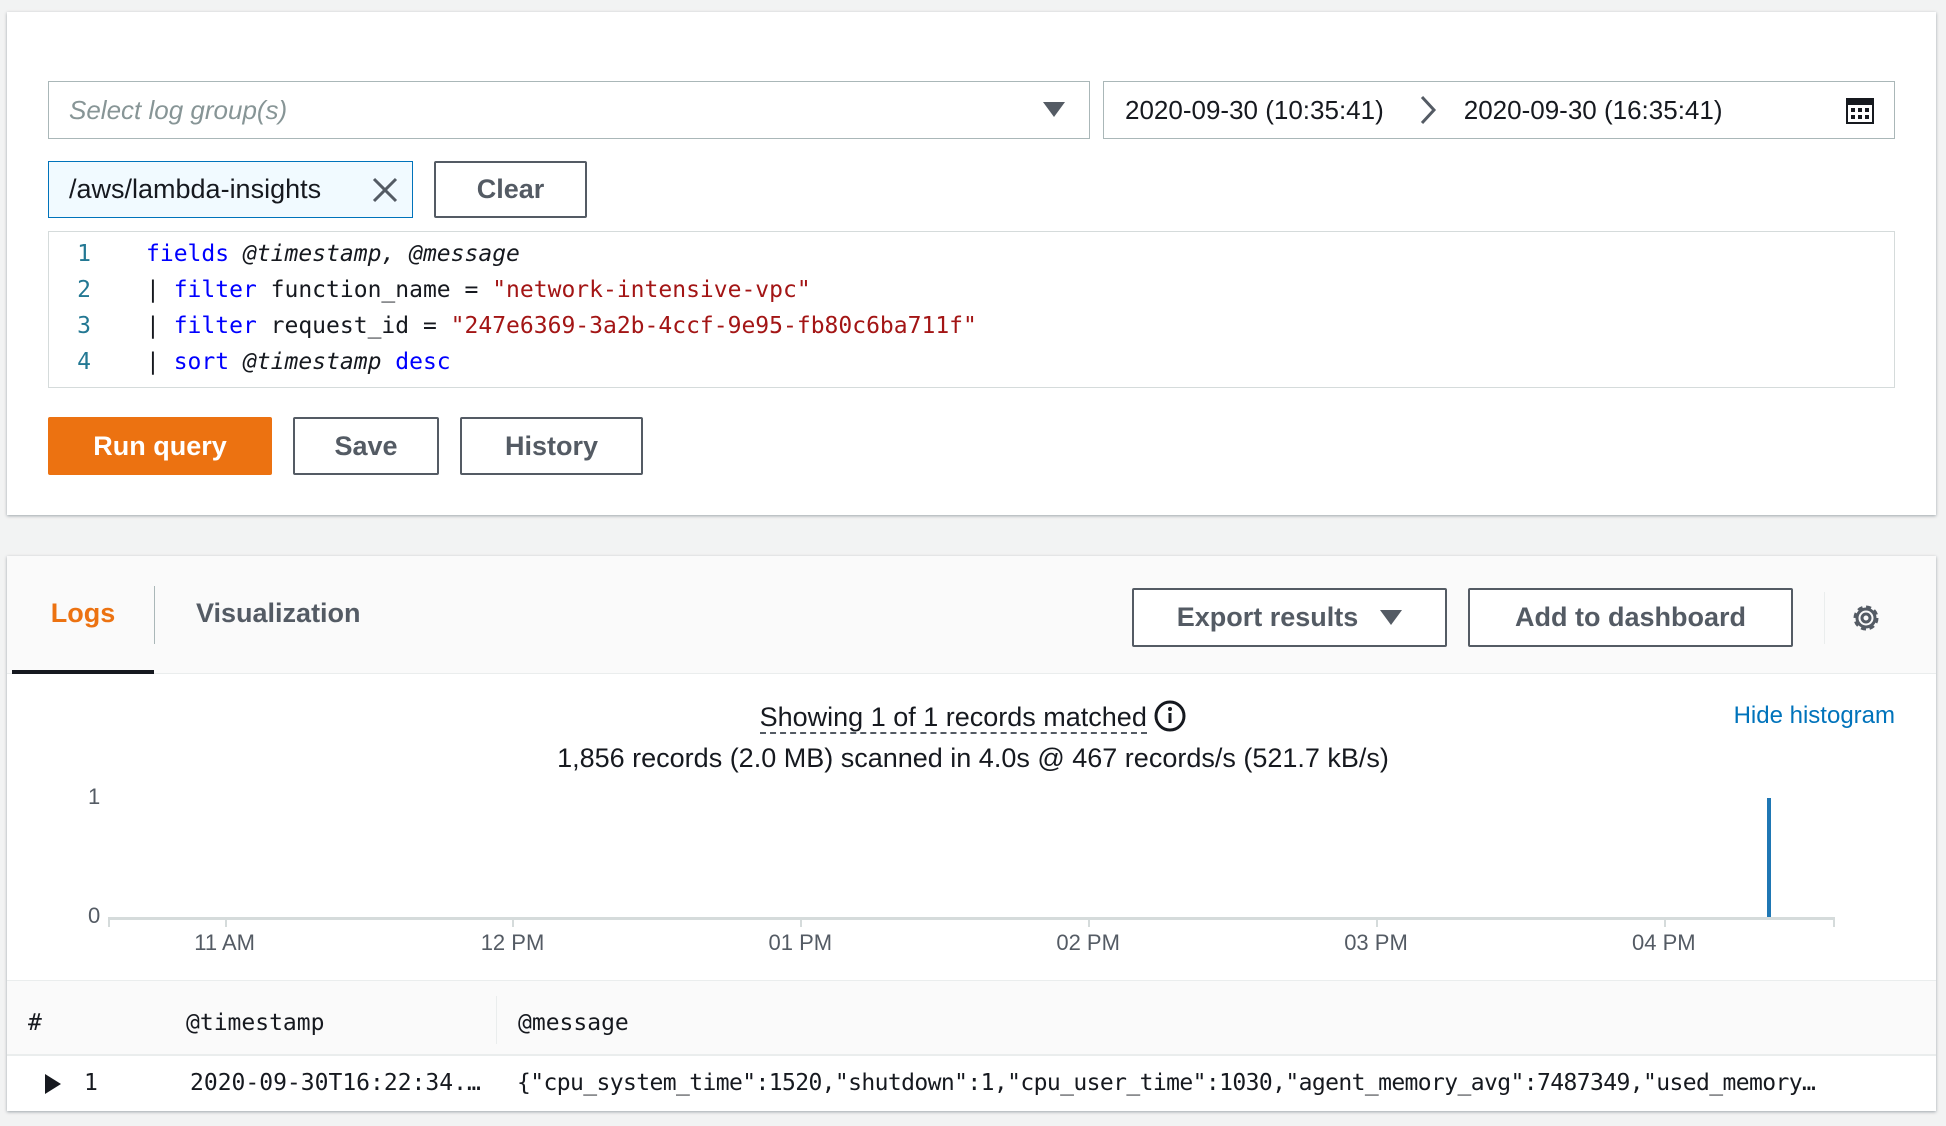 Image resolution: width=1946 pixels, height=1126 pixels. I want to click on hide-histogram-link: Hide histogram, so click(1814, 716).